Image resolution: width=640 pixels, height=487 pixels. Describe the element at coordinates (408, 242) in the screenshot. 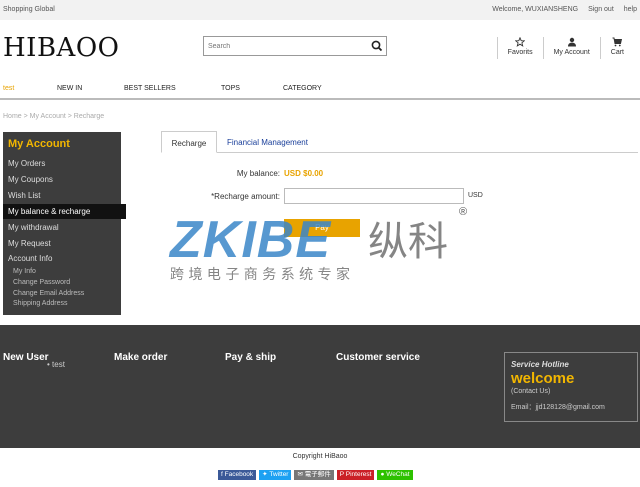

I see `watermark-cn-name: 纵科` at that location.